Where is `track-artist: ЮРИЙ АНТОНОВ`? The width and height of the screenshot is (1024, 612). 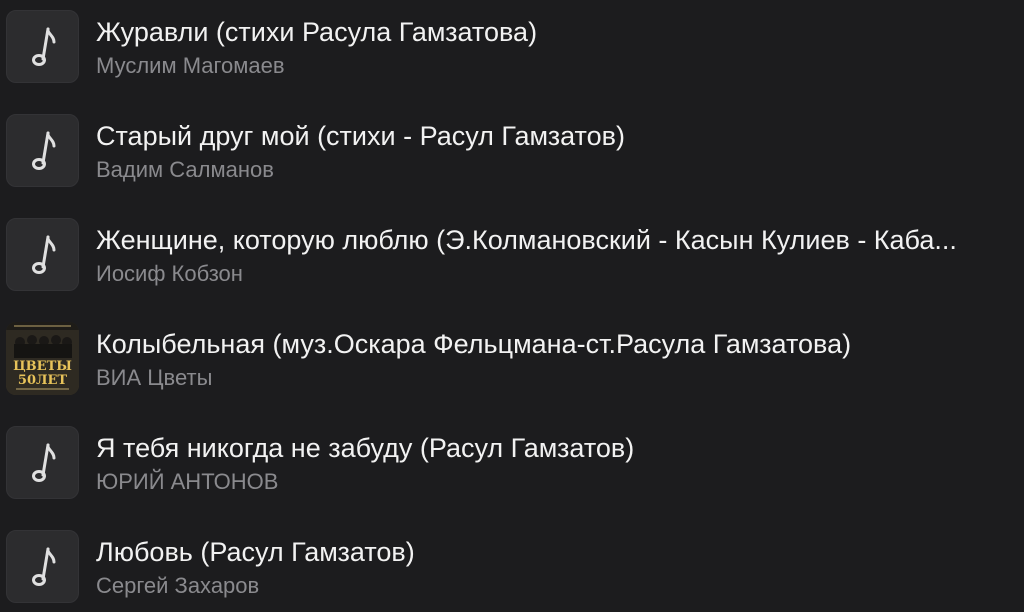
track-artist: ЮРИЙ АНТОНОВ is located at coordinates (187, 481).